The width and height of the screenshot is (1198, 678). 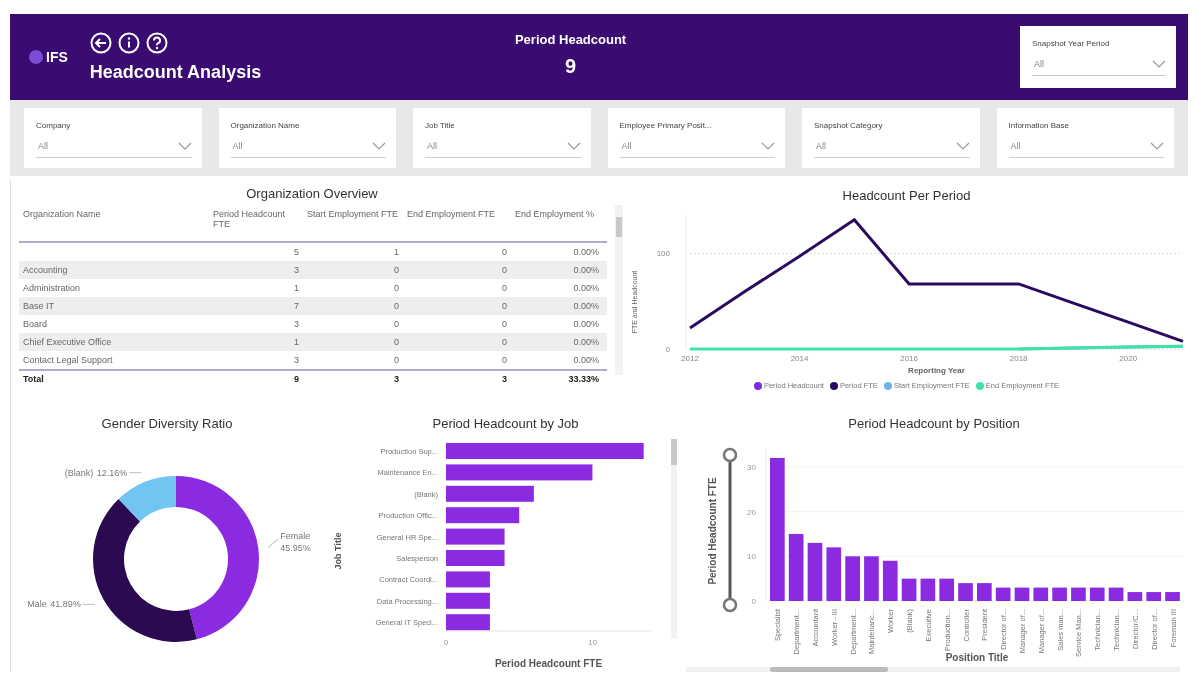 I want to click on chart-title: Headcount Per Period, so click(x=906, y=195).